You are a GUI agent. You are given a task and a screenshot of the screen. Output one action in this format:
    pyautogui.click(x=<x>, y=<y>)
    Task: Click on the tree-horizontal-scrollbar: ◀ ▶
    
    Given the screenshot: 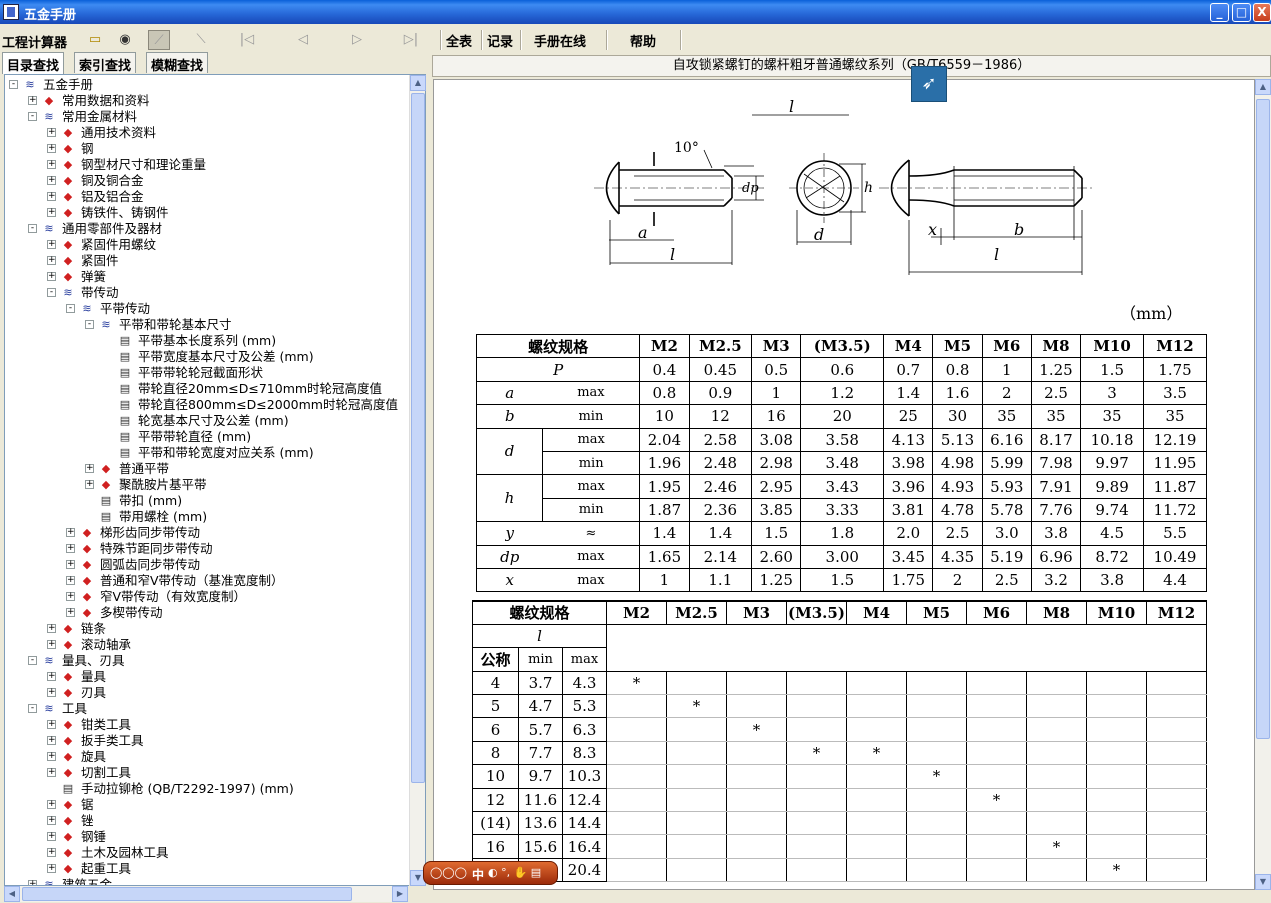 What is the action you would take?
    pyautogui.click(x=206, y=894)
    